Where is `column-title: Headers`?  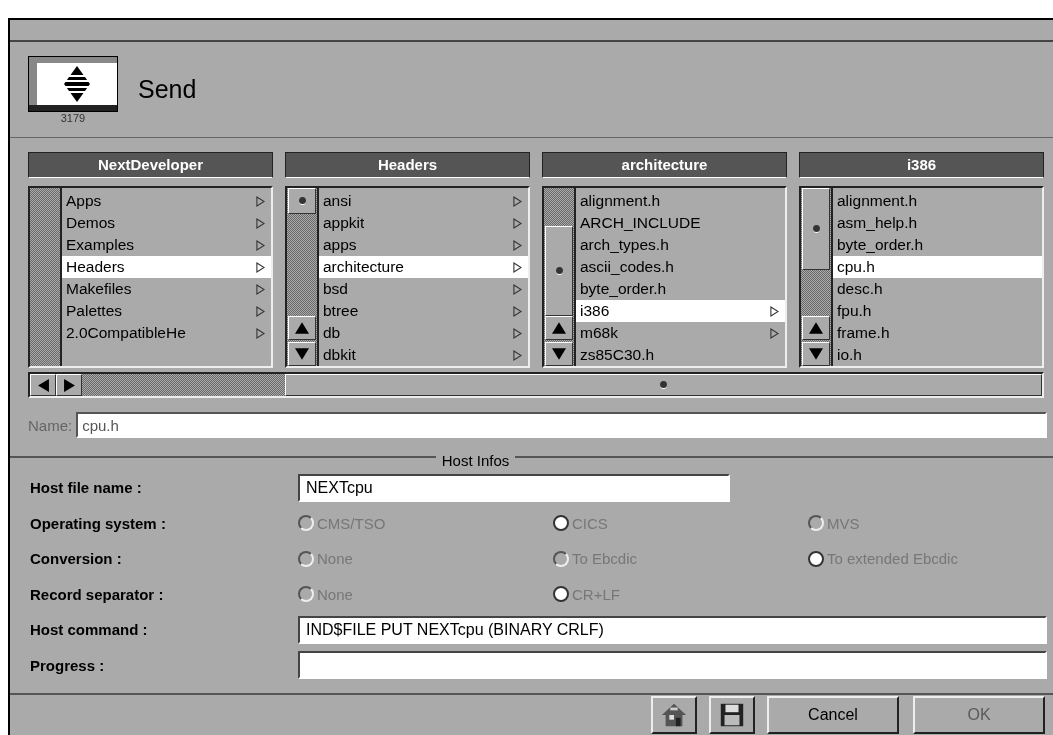 column-title: Headers is located at coordinates (407, 165).